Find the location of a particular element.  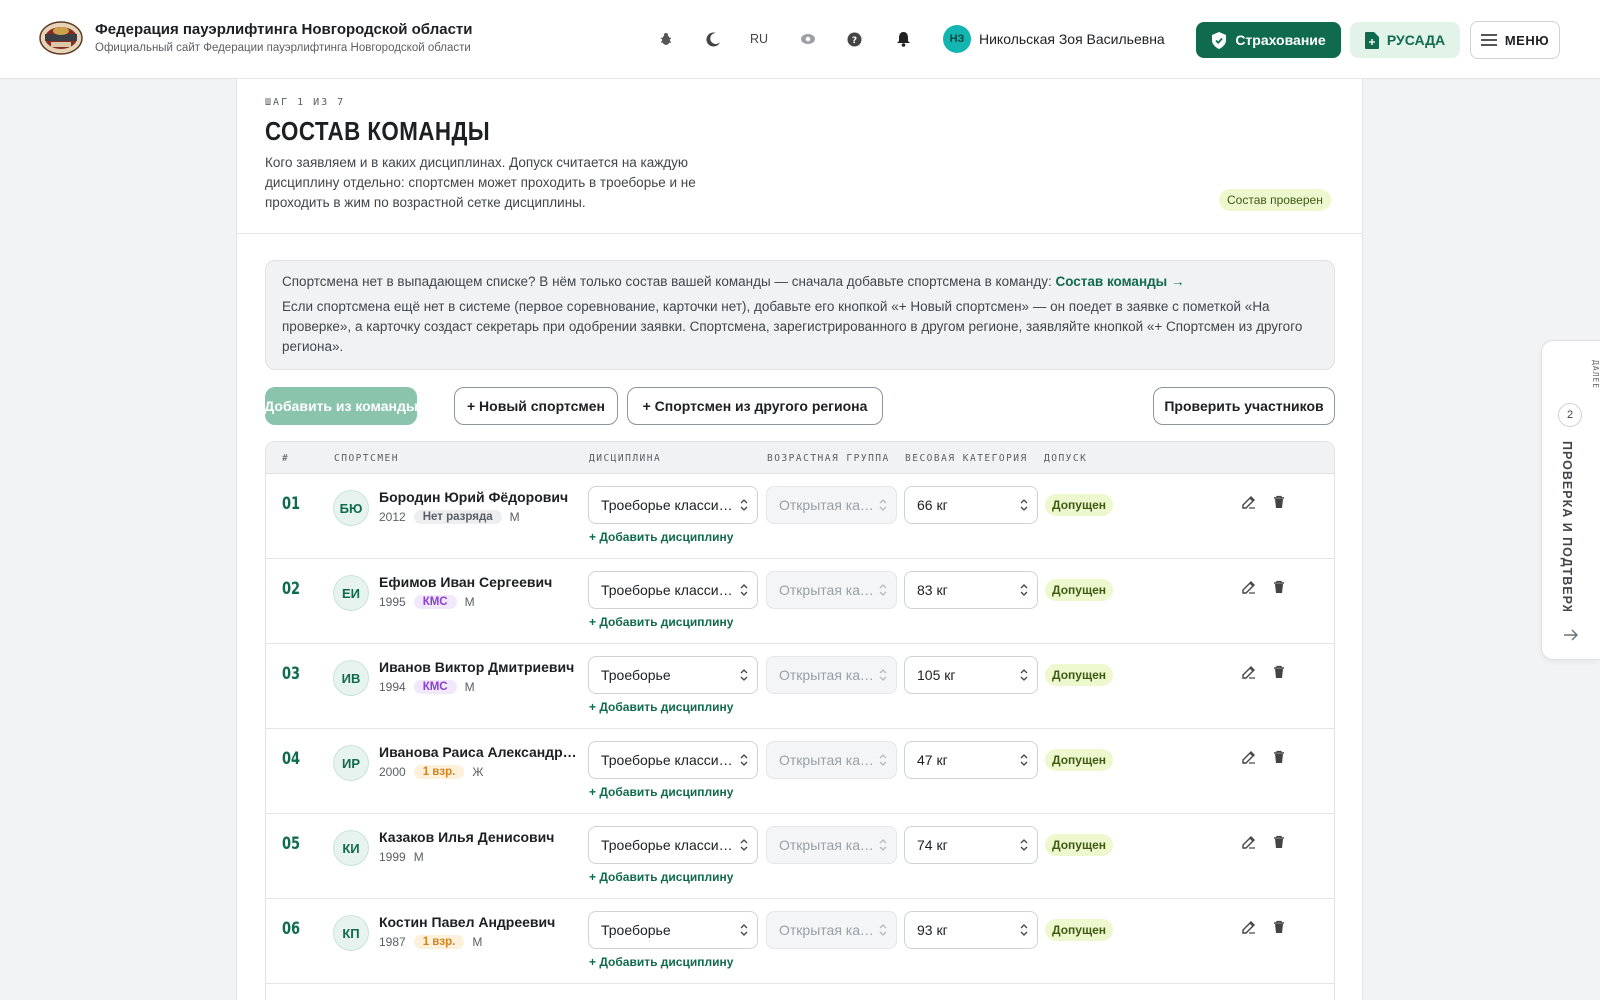

insurance-button: Страхование is located at coordinates (1268, 40).